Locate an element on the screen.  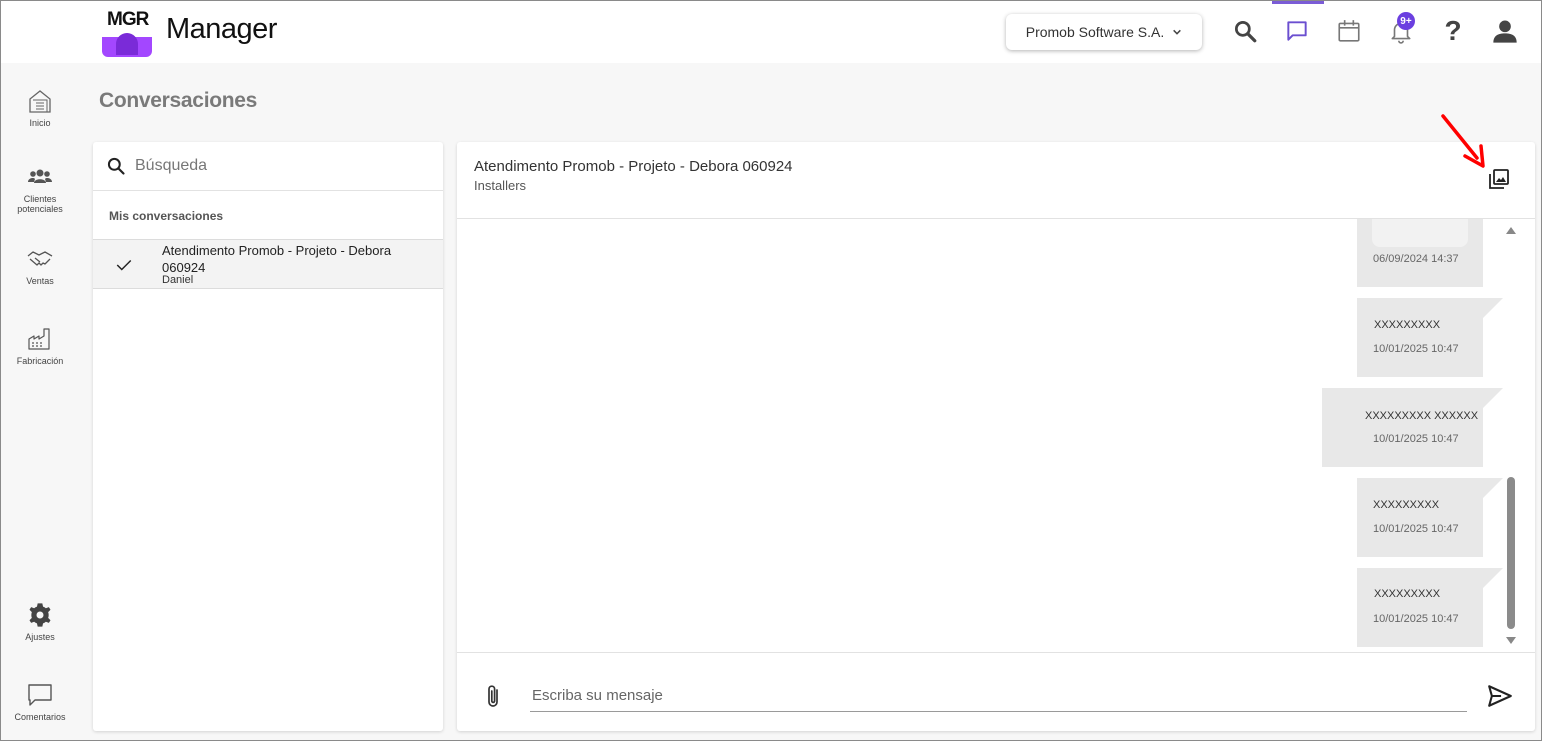
sidebar-item-inicio: Inicio is located at coordinates (40, 107).